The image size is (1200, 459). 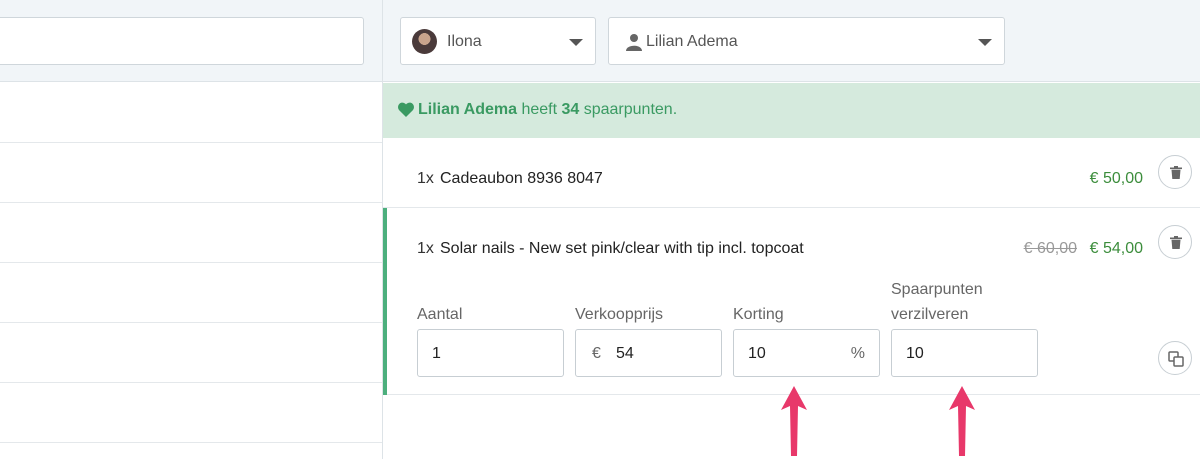 I want to click on loyalty-banner: Lilian Adema heeft 34 spaarpunten., so click(x=791, y=110).